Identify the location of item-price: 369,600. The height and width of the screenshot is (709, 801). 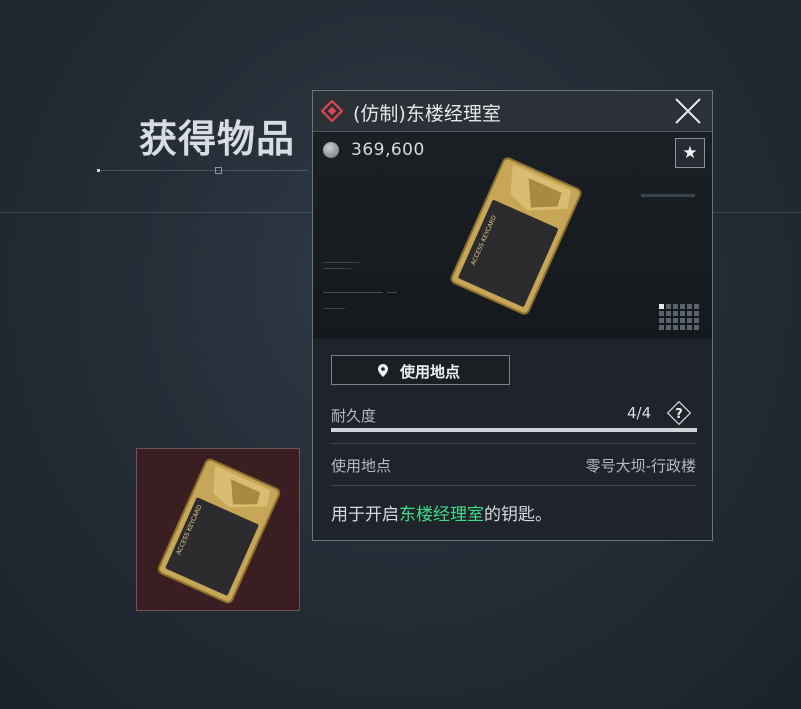
(388, 150).